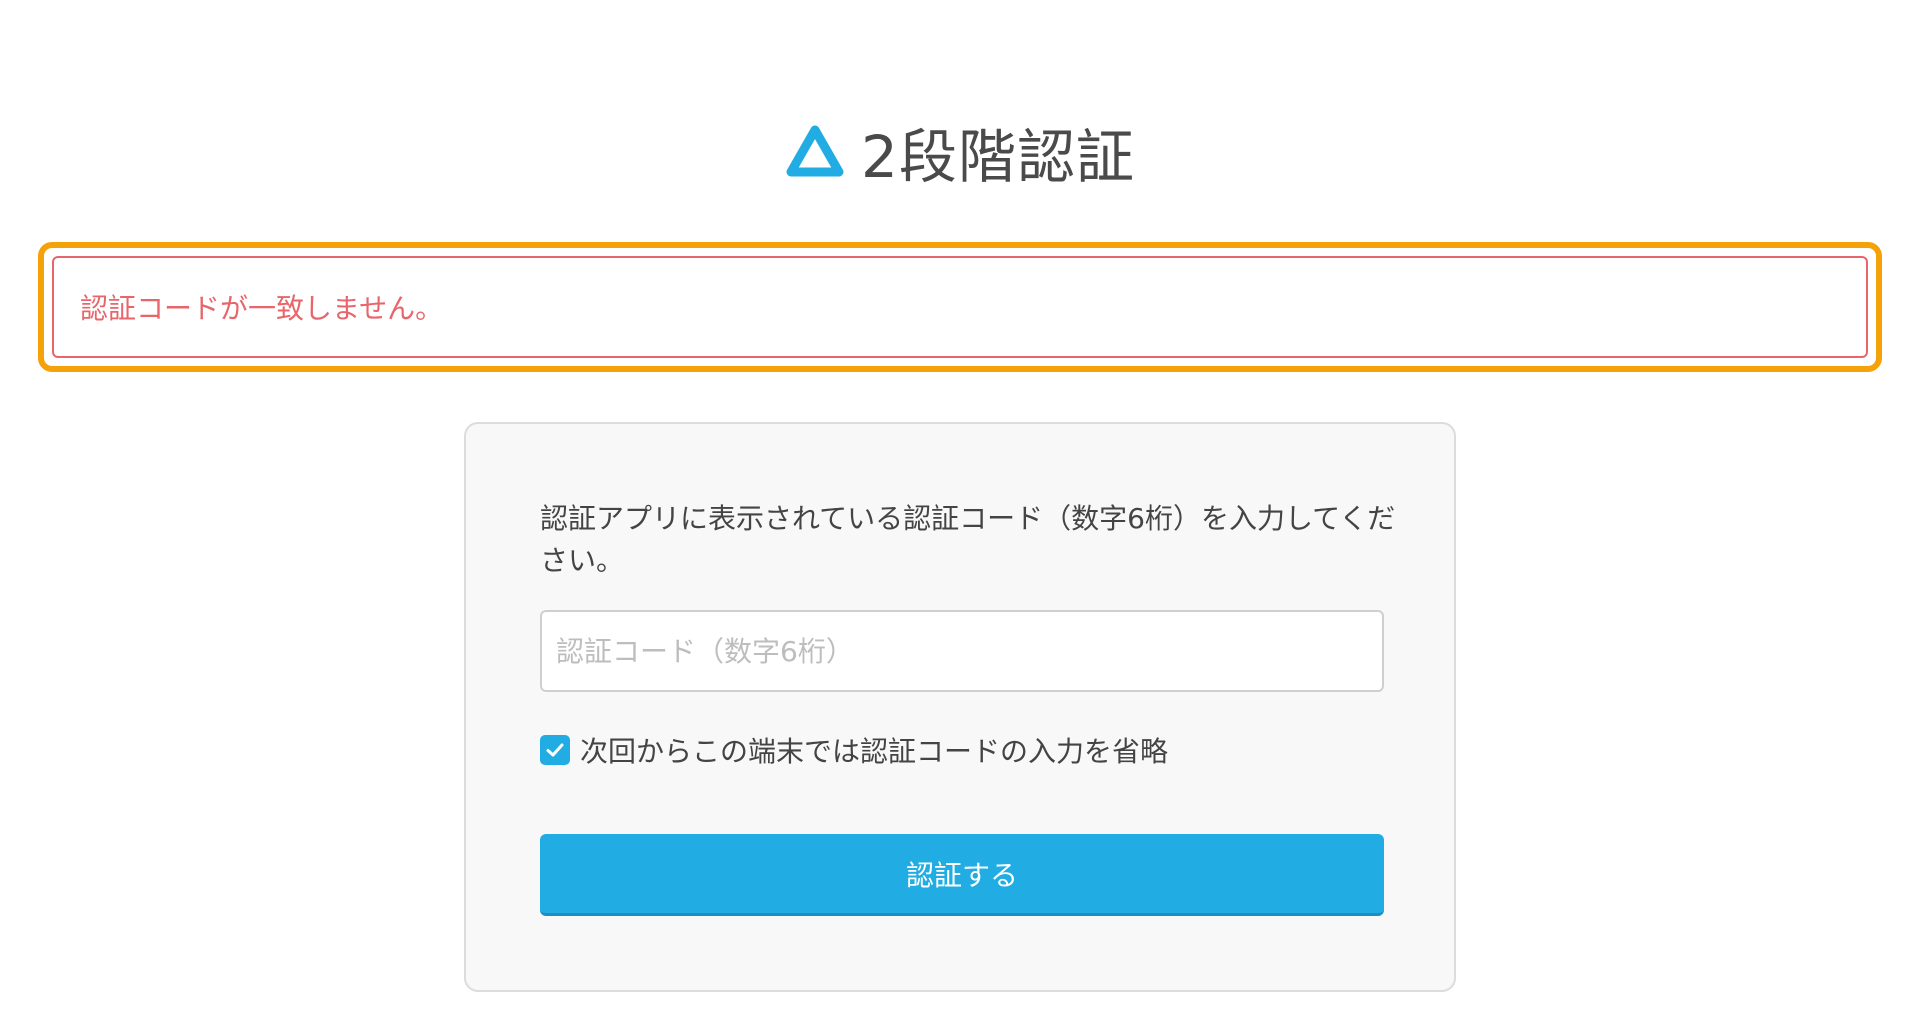 The image size is (1920, 1032). I want to click on remember-checkbox, so click(555, 750).